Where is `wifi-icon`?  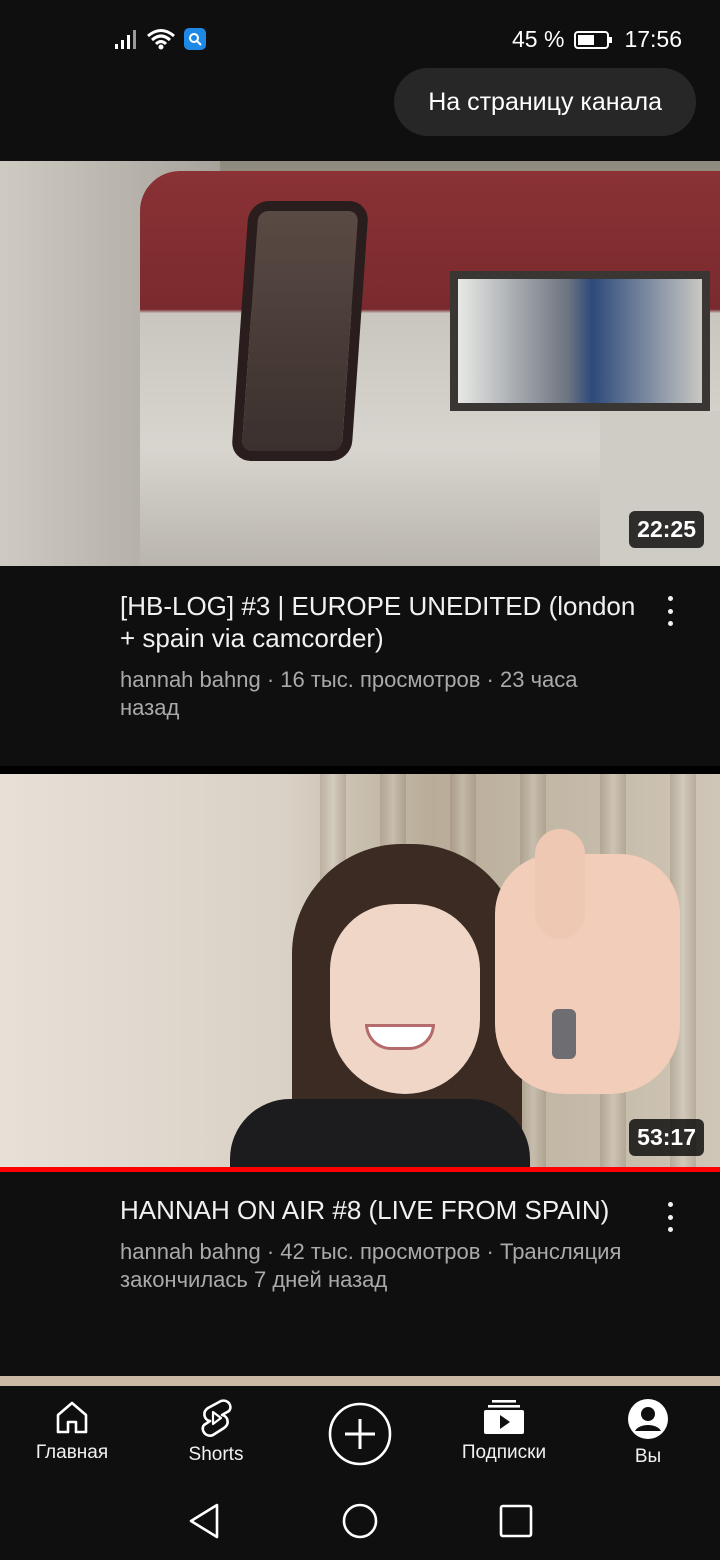 wifi-icon is located at coordinates (161, 39).